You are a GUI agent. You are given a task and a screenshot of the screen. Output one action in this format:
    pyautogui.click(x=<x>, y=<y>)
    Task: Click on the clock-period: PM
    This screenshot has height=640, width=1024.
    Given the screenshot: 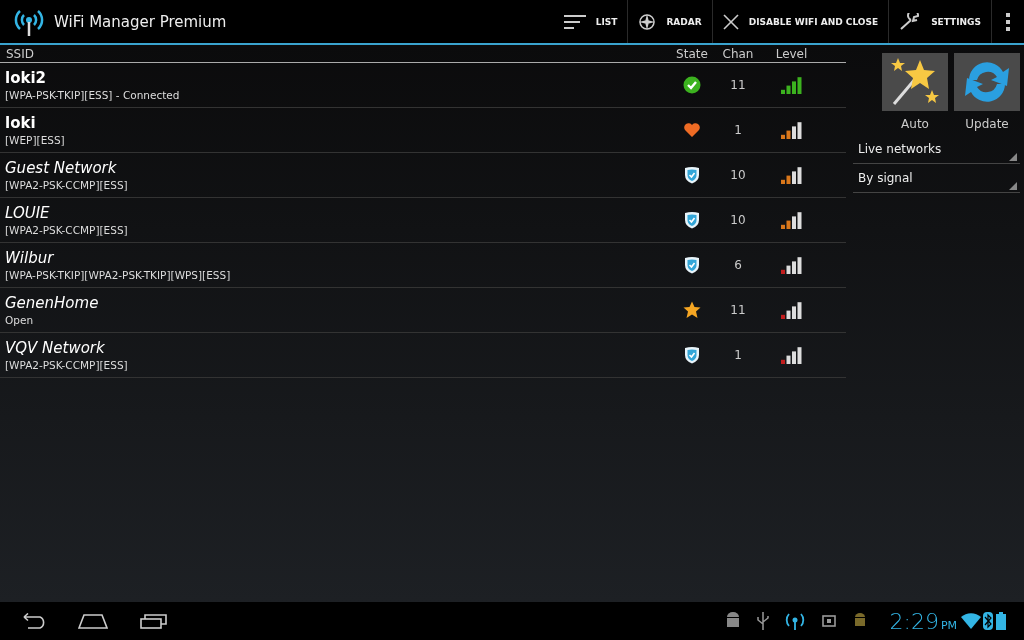 What is the action you would take?
    pyautogui.click(x=948, y=625)
    